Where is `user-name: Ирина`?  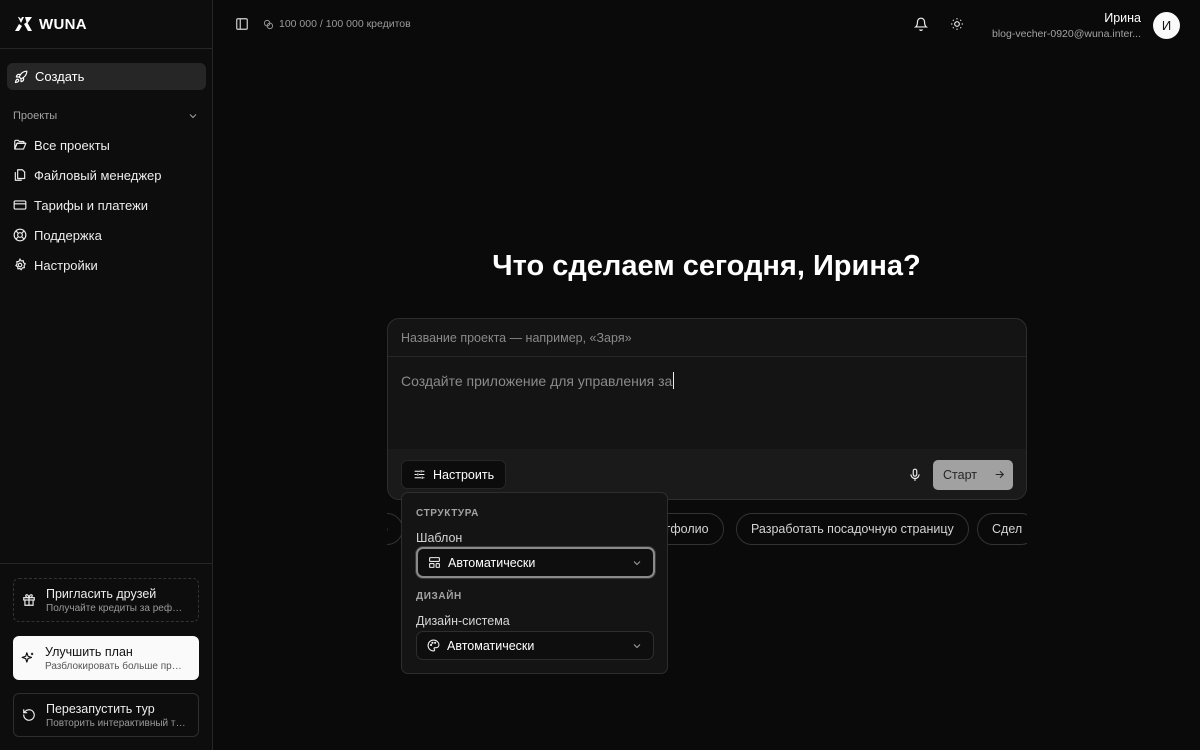
user-name: Ирина is located at coordinates (1122, 18).